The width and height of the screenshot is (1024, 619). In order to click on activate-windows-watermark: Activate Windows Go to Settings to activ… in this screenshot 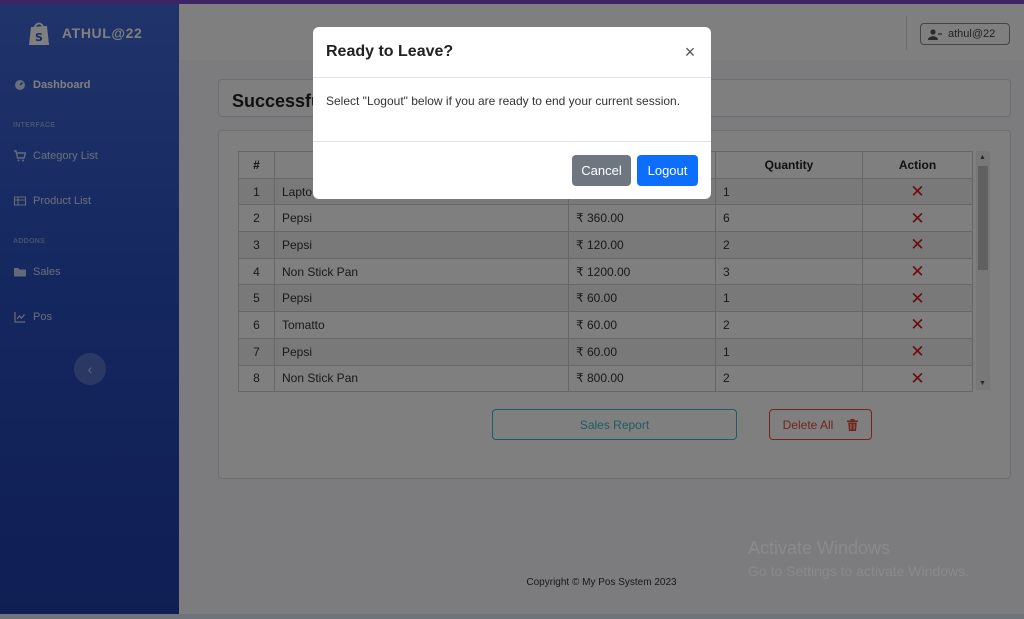, I will do `click(858, 558)`.